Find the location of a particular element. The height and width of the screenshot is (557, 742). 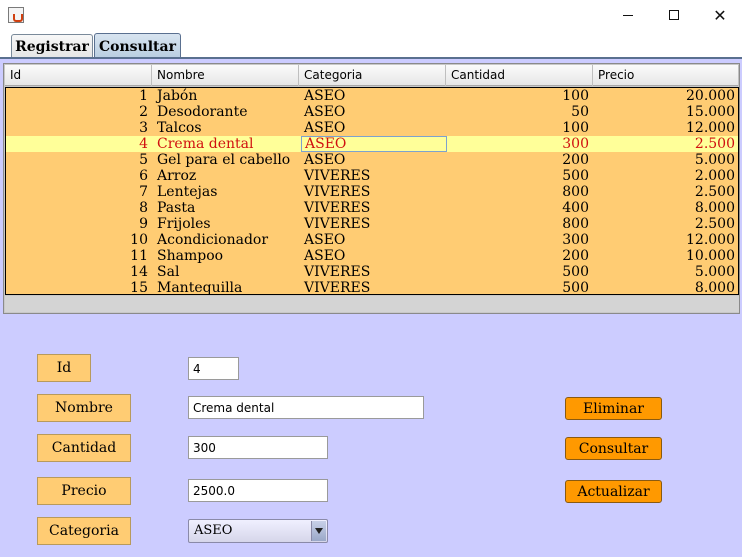

java-icon is located at coordinates (16, 15).